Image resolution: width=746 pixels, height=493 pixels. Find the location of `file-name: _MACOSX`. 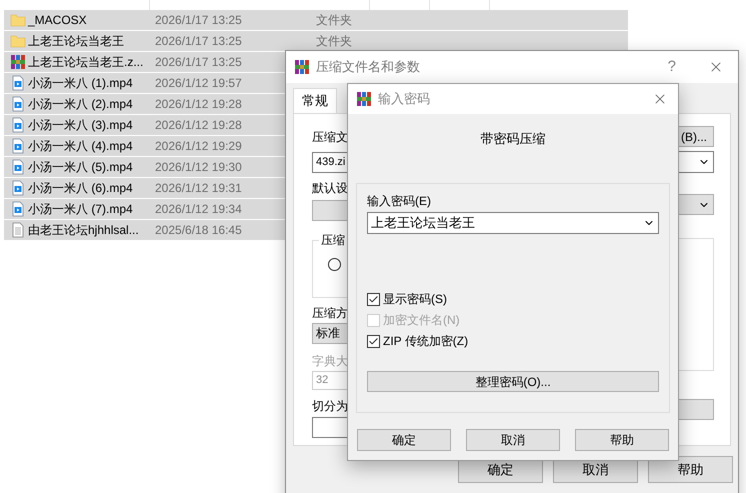

file-name: _MACOSX is located at coordinates (57, 20).